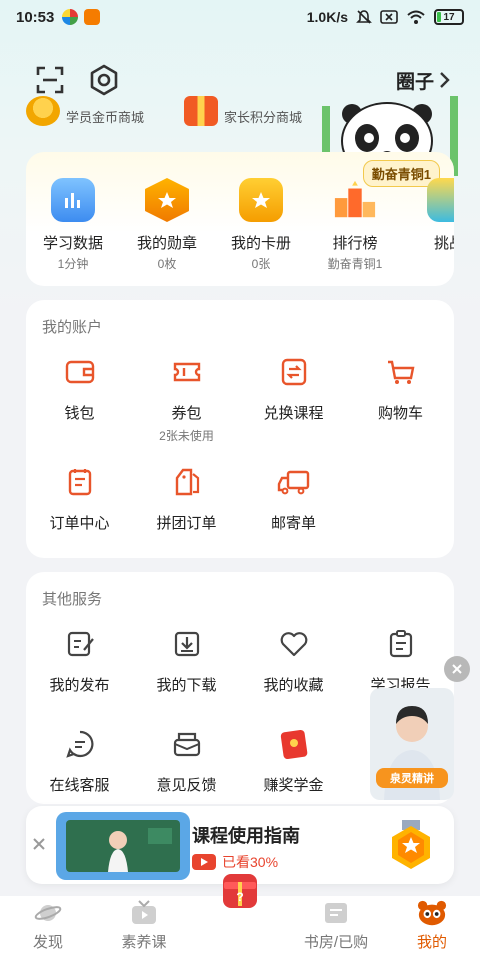 The height and width of the screenshot is (960, 480). I want to click on clipboard-icon, so click(401, 644).